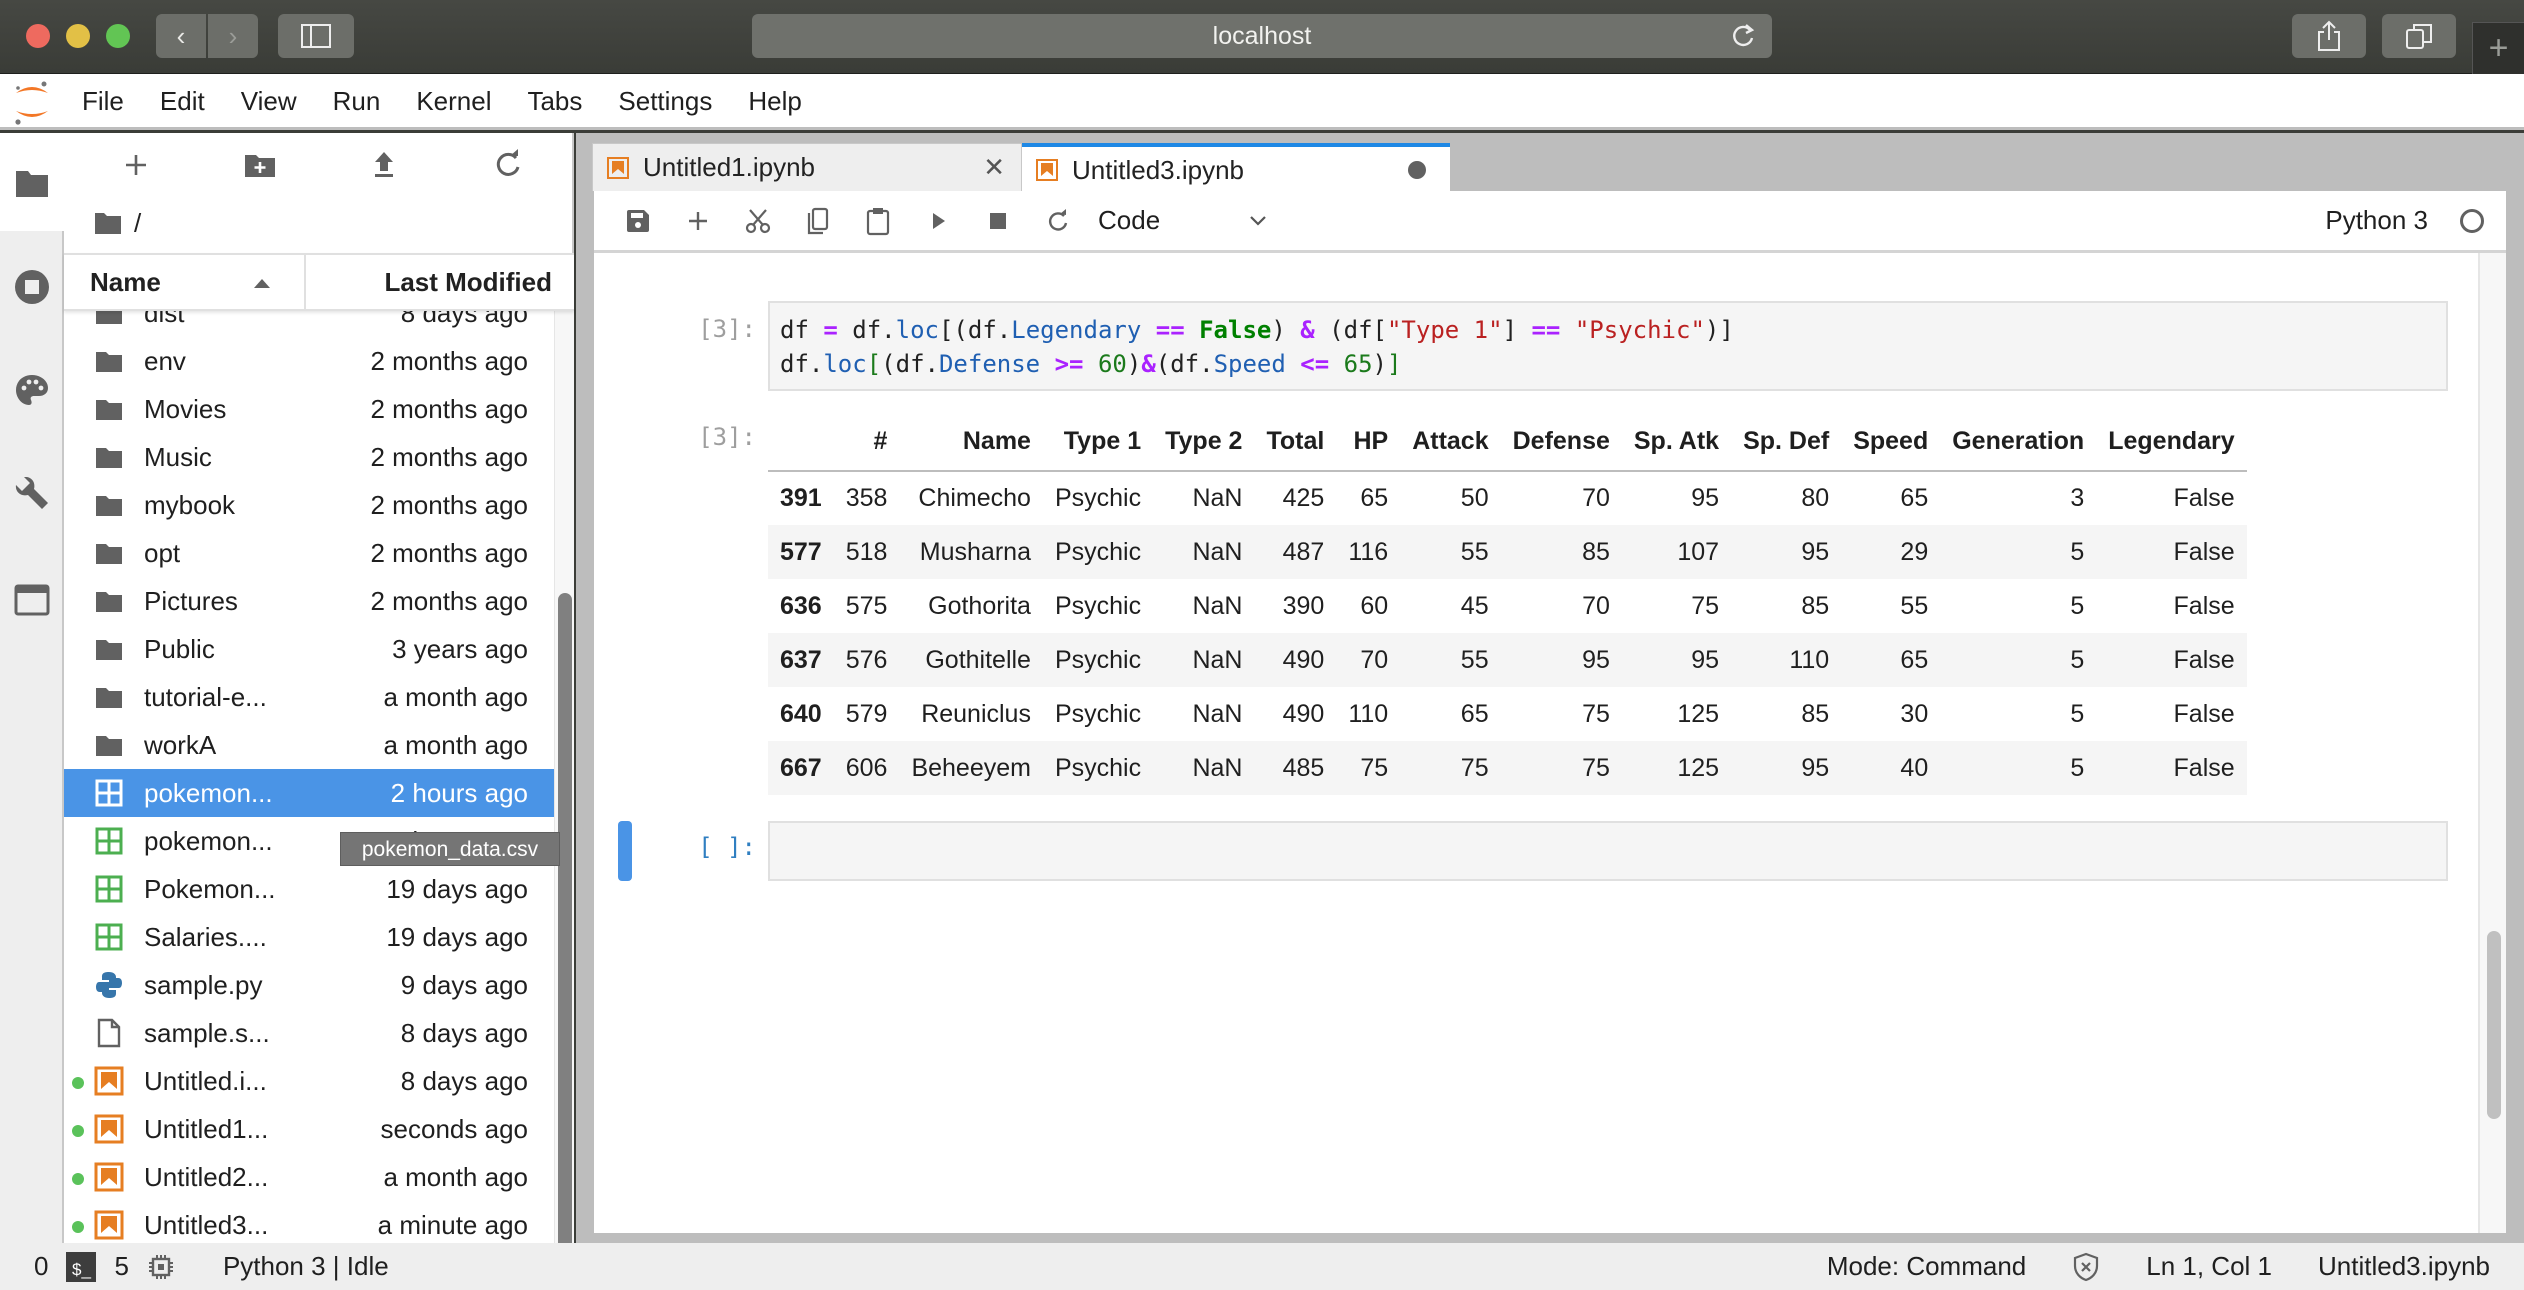  What do you see at coordinates (233, 36) in the screenshot?
I see `forward-button: ›` at bounding box center [233, 36].